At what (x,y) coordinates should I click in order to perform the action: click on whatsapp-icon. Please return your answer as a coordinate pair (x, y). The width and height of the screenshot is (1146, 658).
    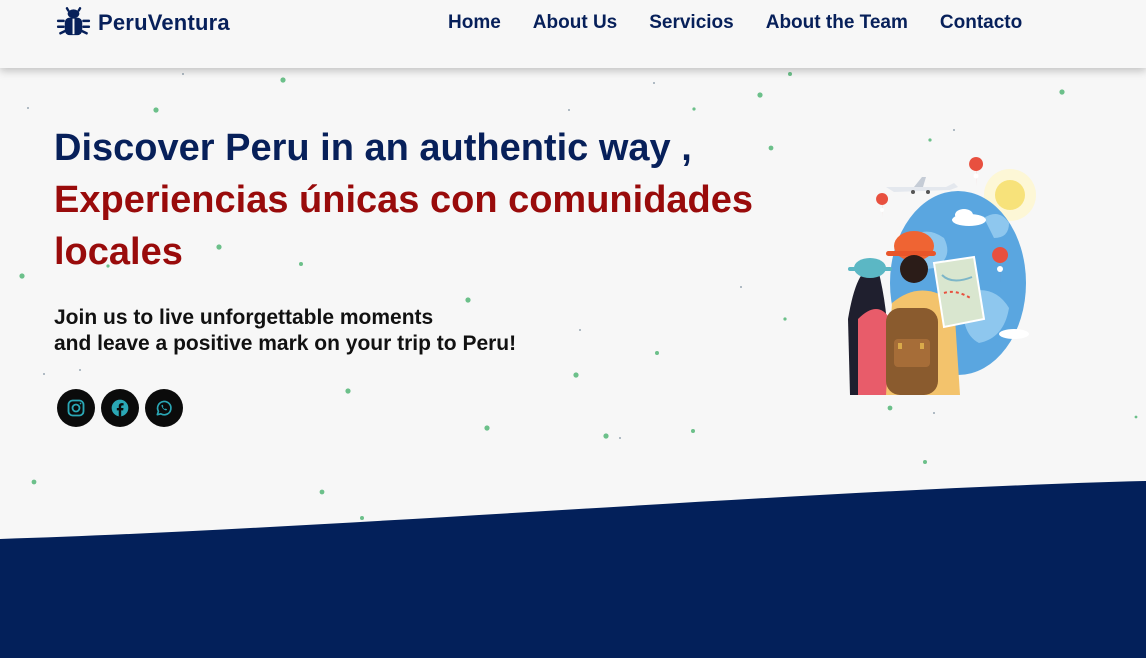
    Looking at the image, I should click on (164, 408).